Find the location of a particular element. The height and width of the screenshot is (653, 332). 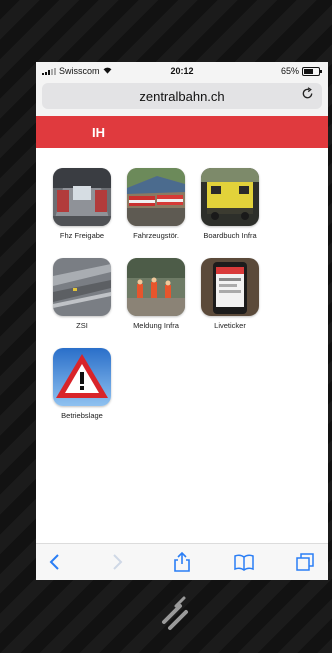

tile-zsi: ZSI is located at coordinates (82, 294).